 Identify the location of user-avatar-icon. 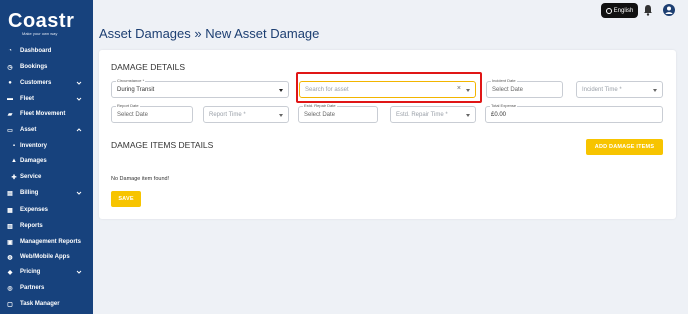
(669, 10).